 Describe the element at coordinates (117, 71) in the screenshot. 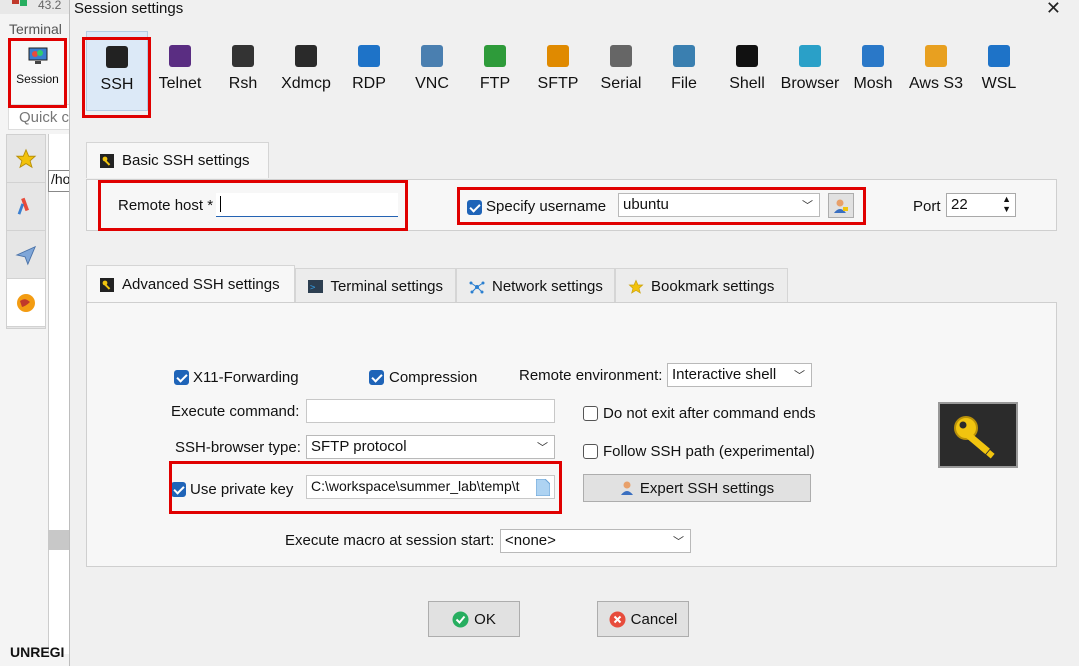

I see `protocol-ssh: SSH` at that location.